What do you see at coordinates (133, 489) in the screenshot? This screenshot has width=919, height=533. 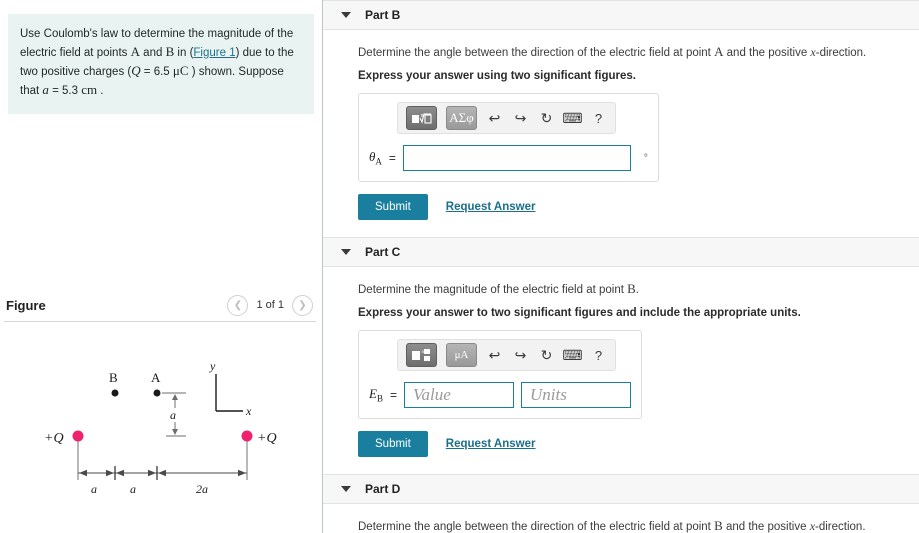 I see `dim-label-2: a` at bounding box center [133, 489].